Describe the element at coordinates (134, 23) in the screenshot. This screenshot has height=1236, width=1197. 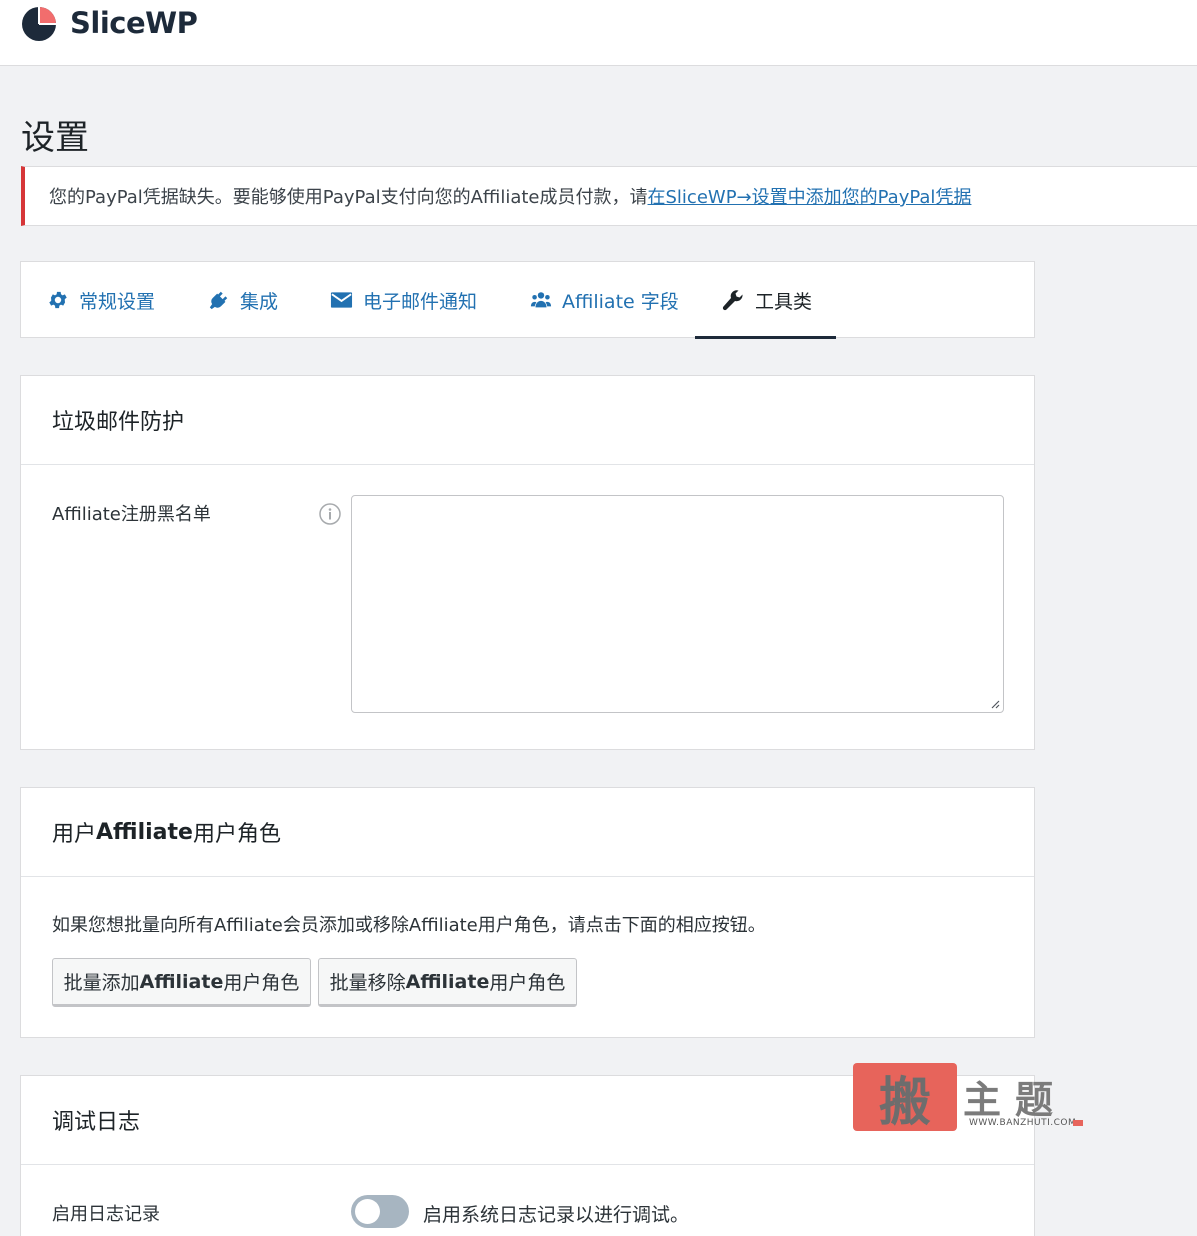
I see `brand-name: SliceWP` at that location.